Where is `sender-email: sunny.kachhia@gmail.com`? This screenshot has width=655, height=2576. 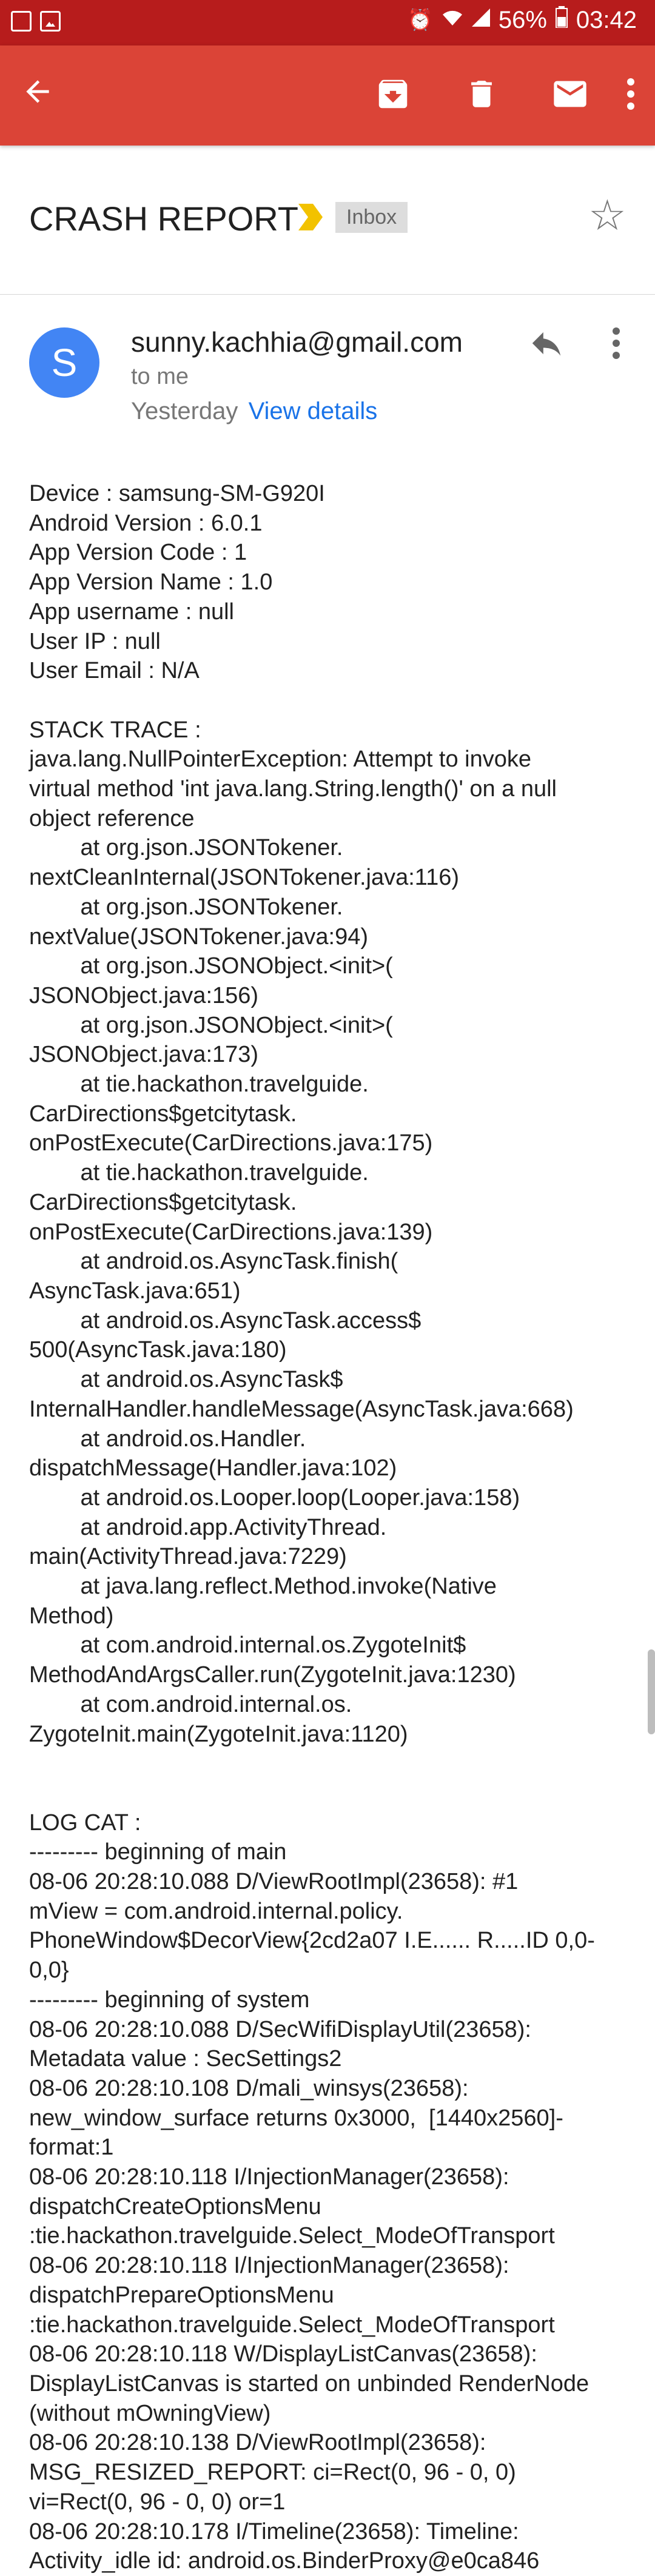 sender-email: sunny.kachhia@gmail.com is located at coordinates (297, 342).